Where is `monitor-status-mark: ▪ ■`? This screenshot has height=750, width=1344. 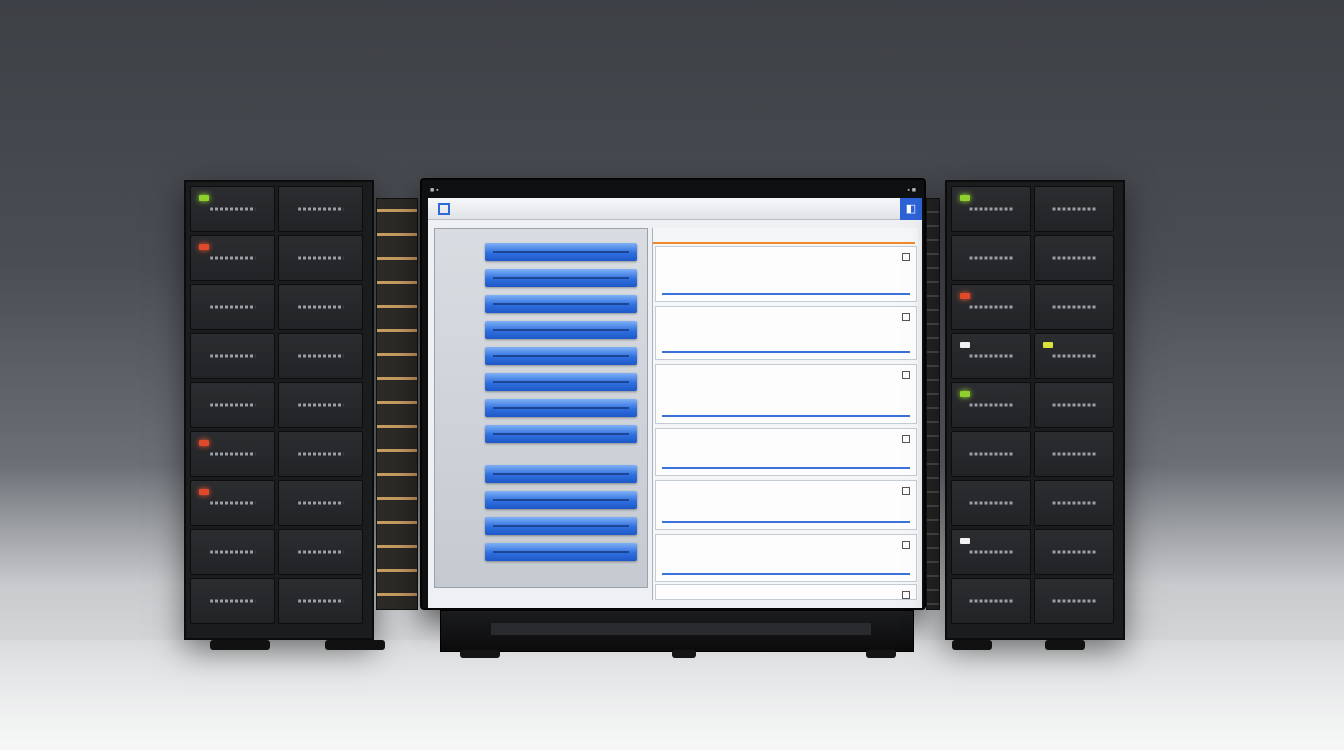 monitor-status-mark: ▪ ■ is located at coordinates (911, 190).